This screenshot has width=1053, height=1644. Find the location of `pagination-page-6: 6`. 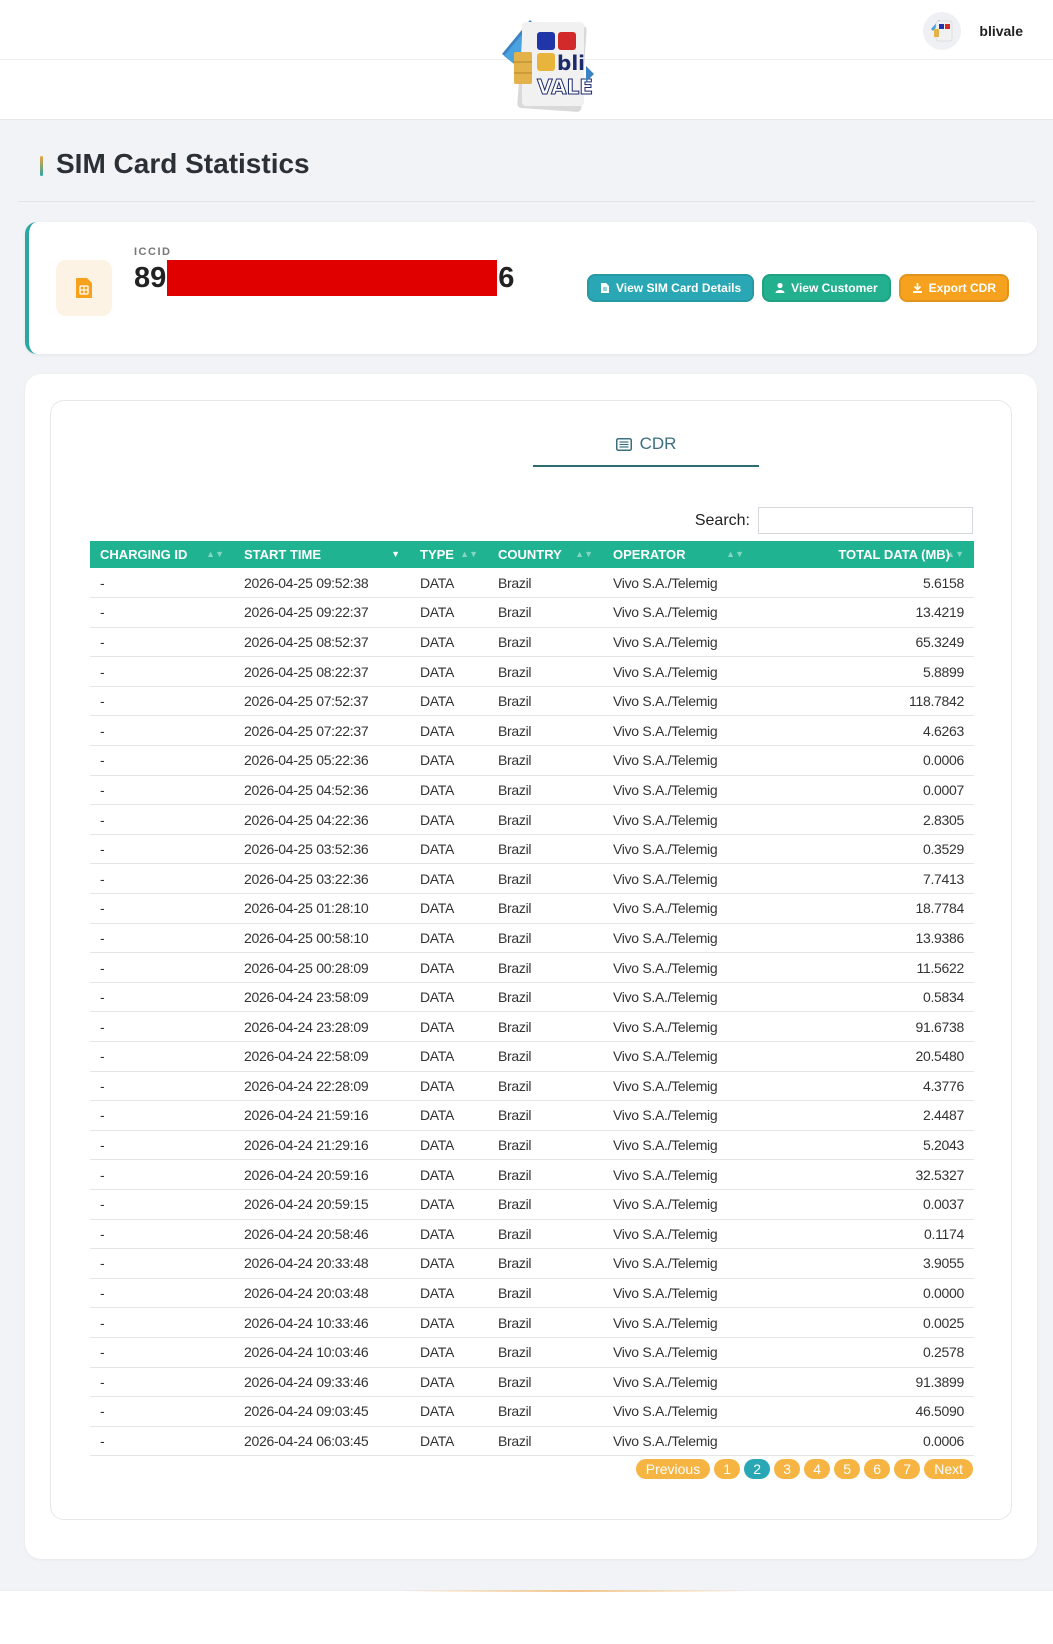

pagination-page-6: 6 is located at coordinates (877, 1469).